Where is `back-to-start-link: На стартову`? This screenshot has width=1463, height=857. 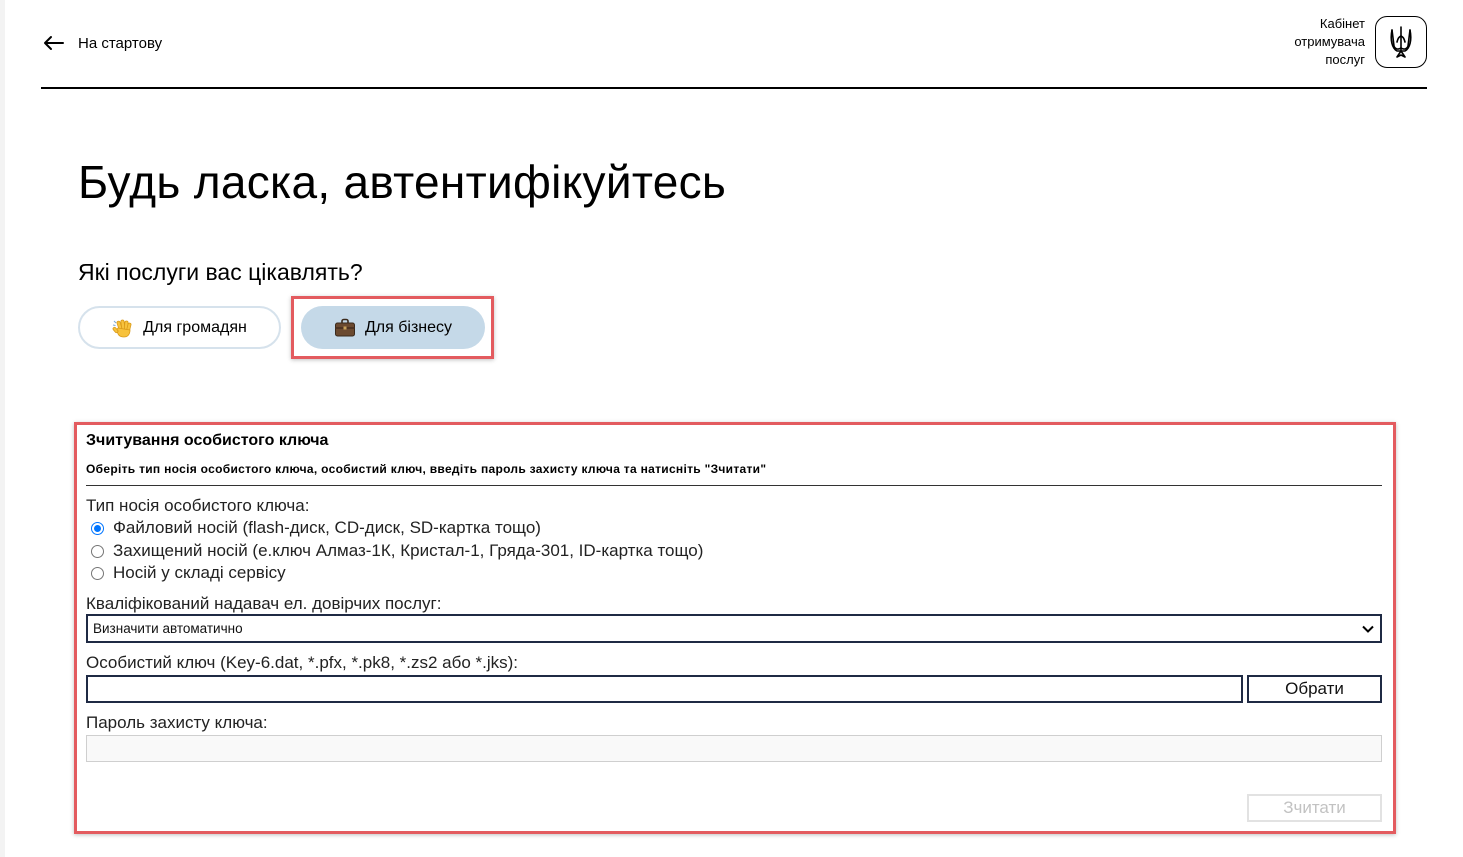
back-to-start-link: На стартову is located at coordinates (102, 43).